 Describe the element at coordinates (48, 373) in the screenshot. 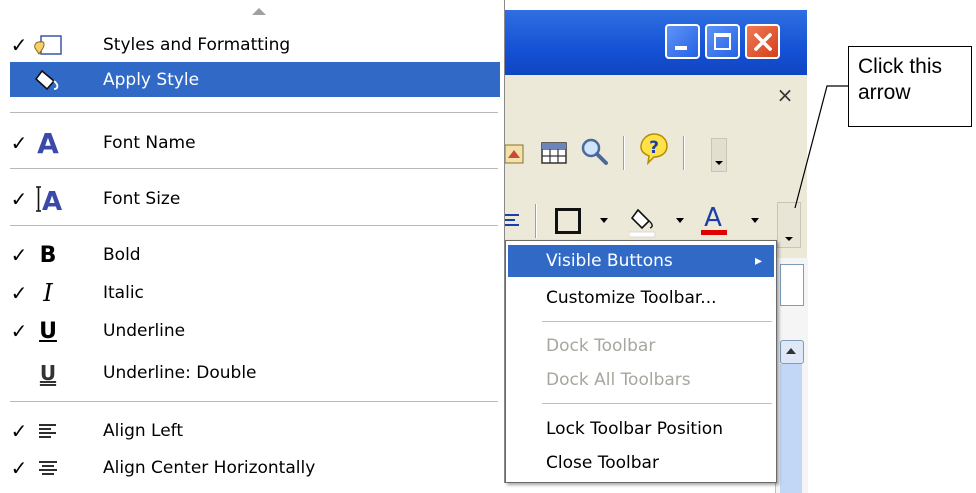

I see `underline-double-icon: U` at that location.